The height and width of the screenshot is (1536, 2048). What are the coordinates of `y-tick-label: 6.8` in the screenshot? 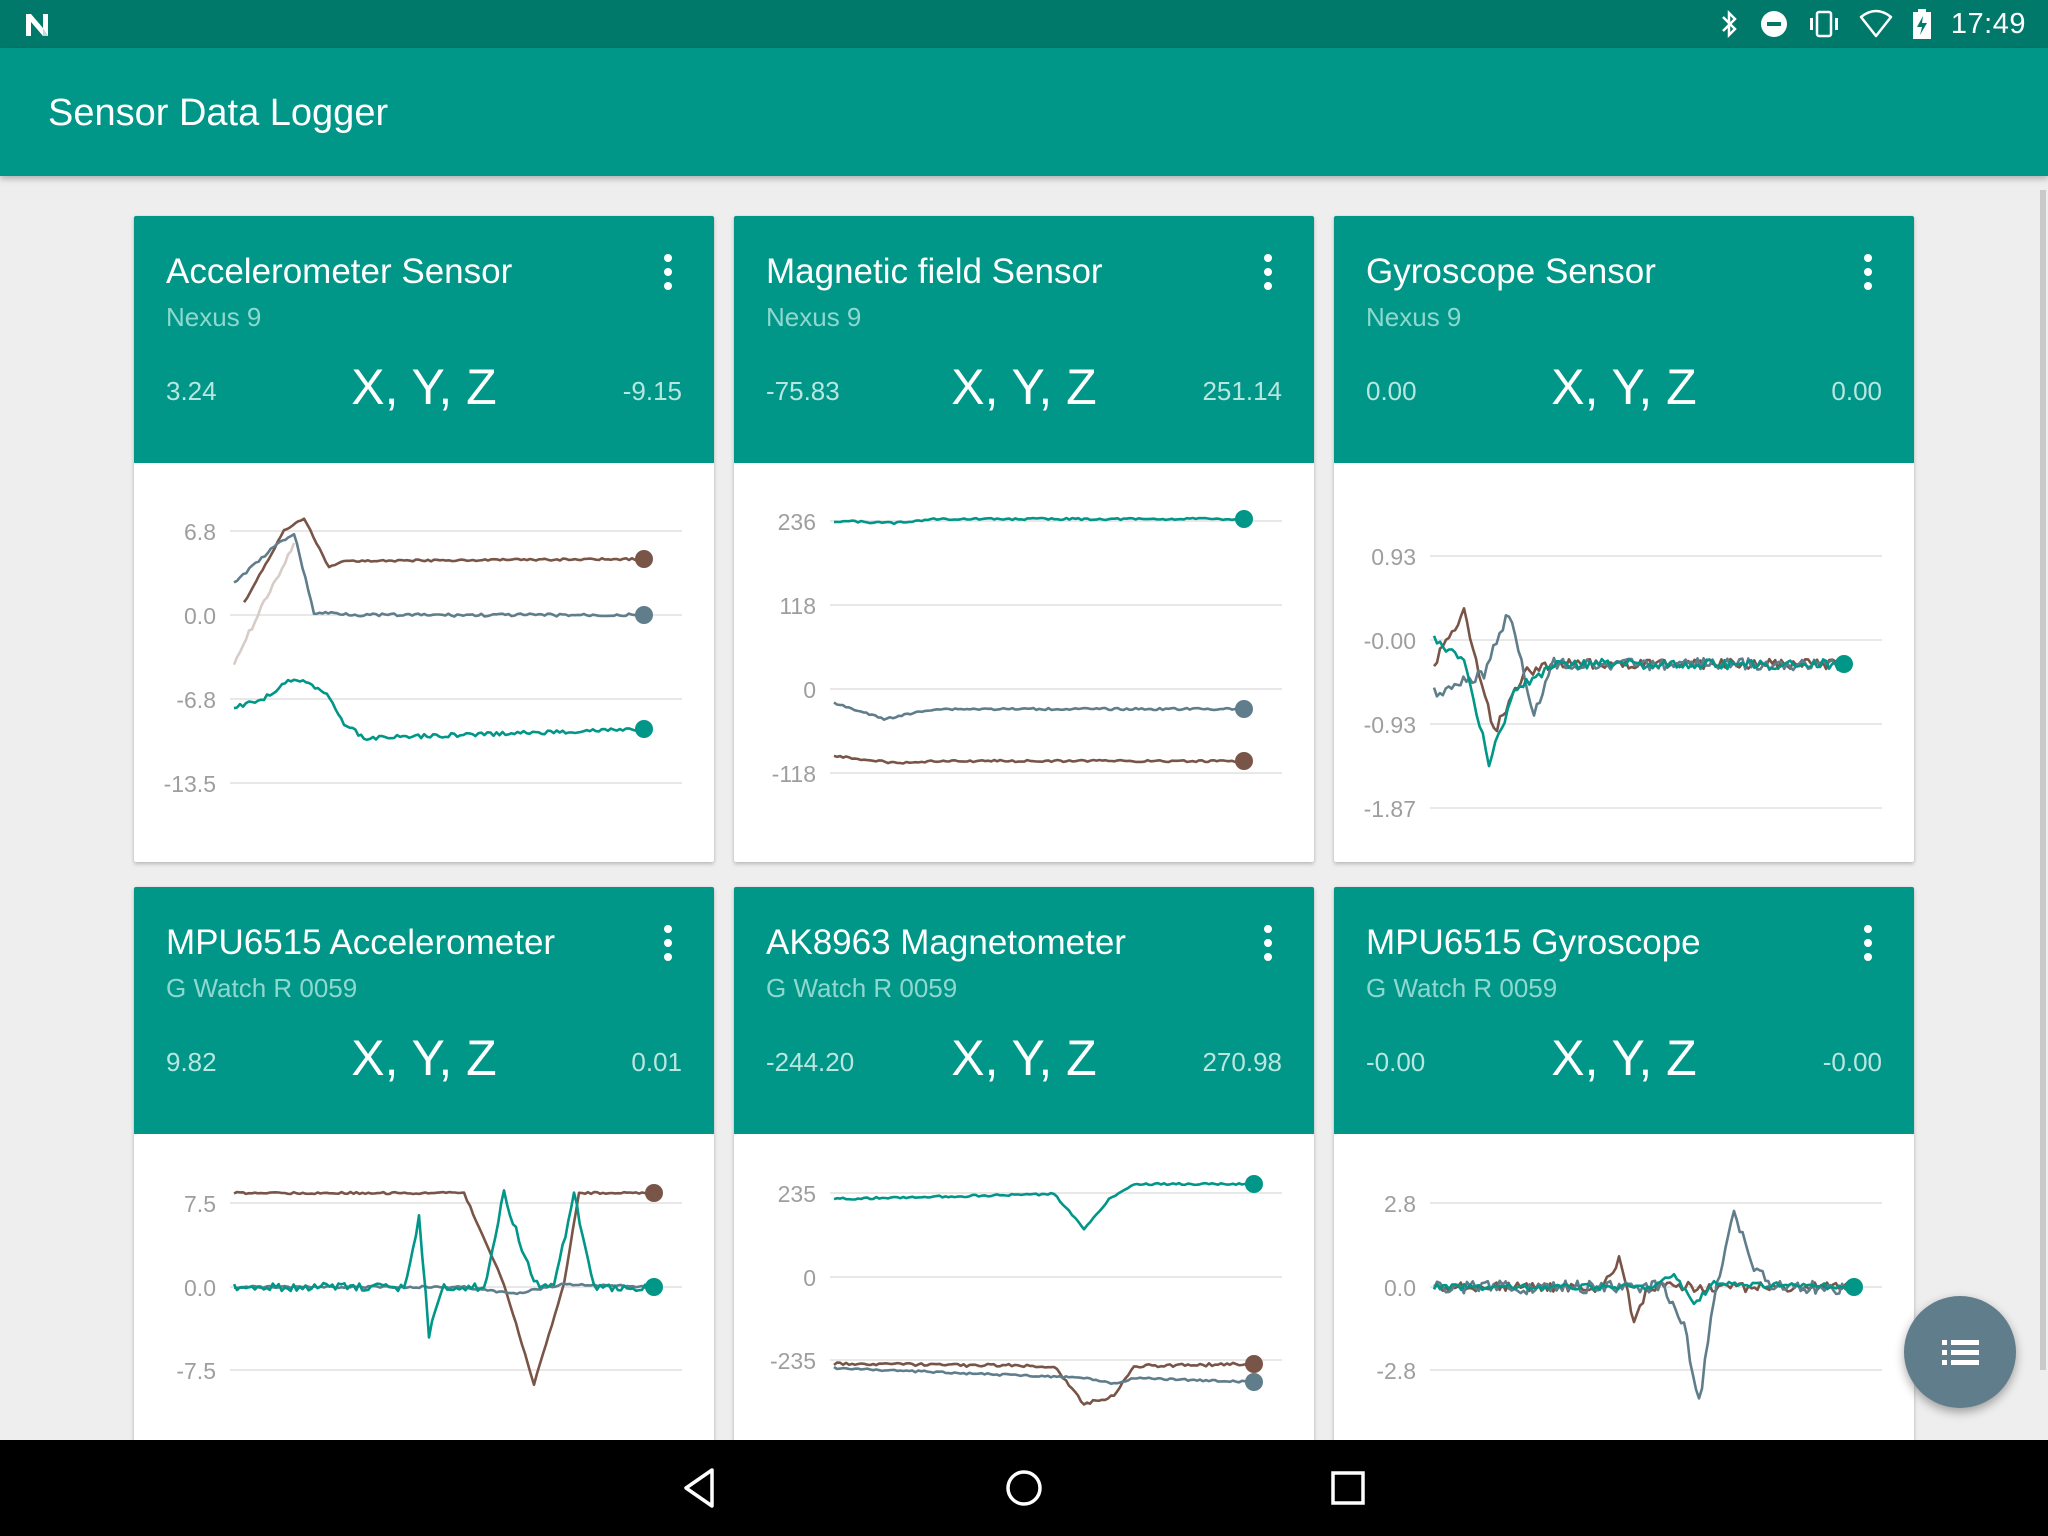 It's located at (200, 532).